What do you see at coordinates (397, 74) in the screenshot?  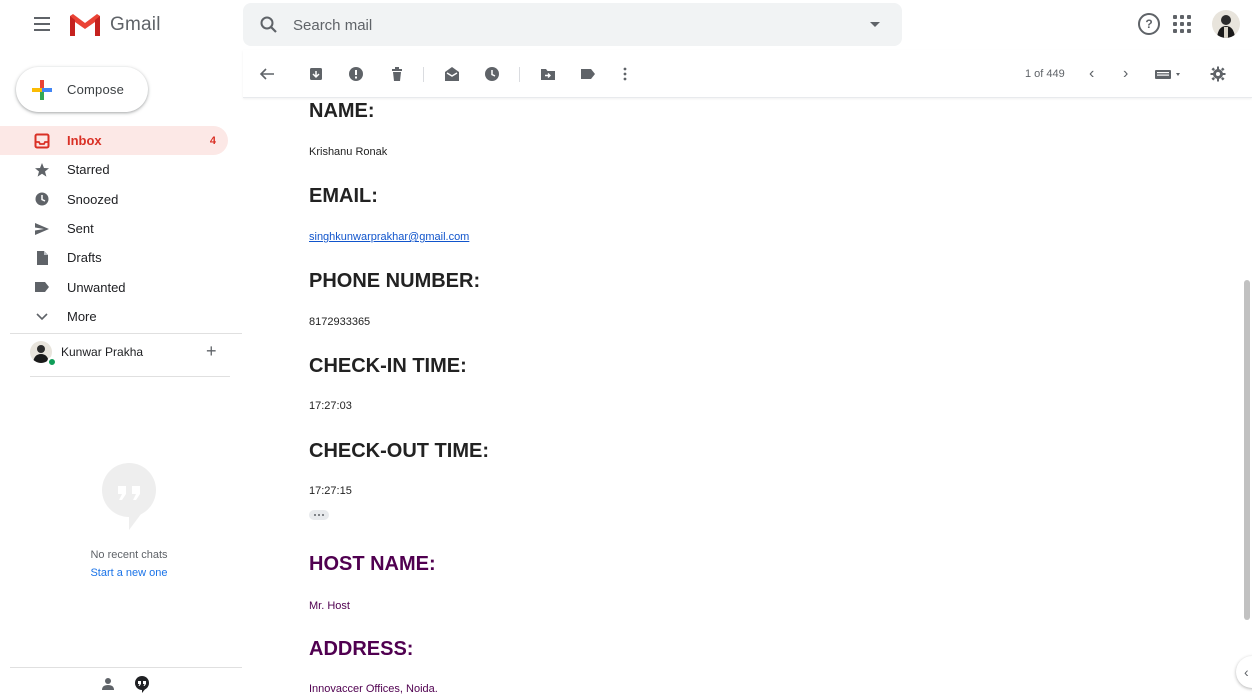 I see `delete-icon` at bounding box center [397, 74].